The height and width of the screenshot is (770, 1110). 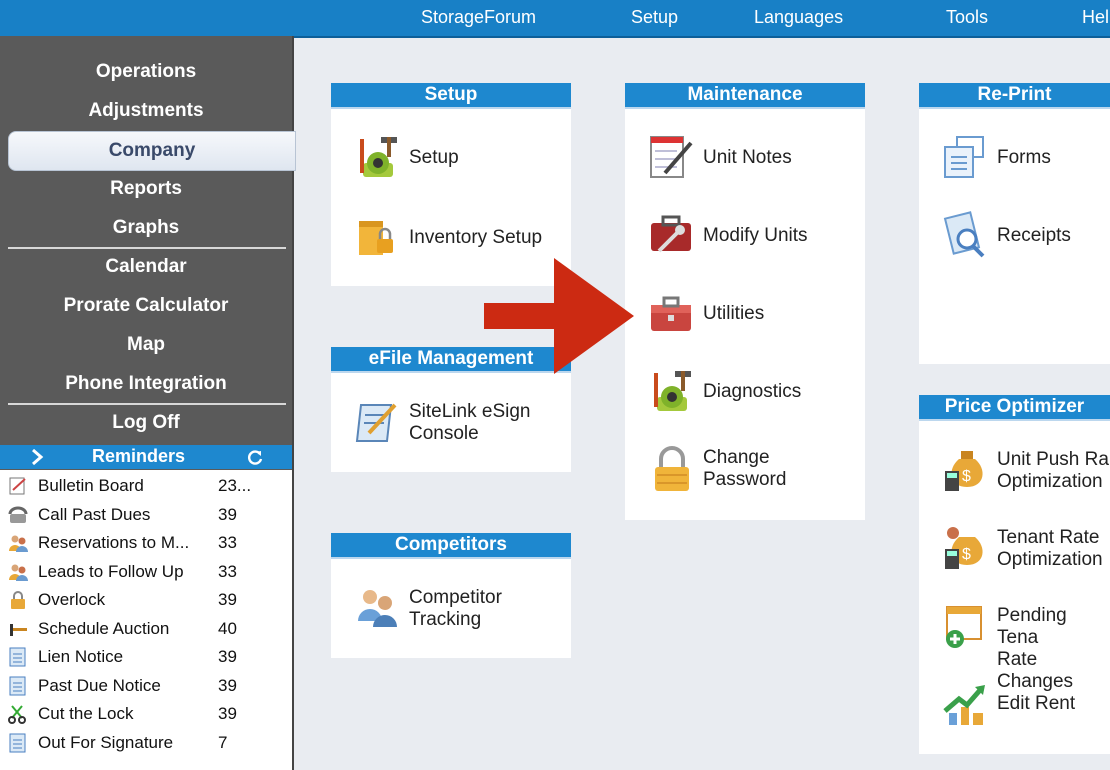 I want to click on calendar-add-icon, so click(x=964, y=627).